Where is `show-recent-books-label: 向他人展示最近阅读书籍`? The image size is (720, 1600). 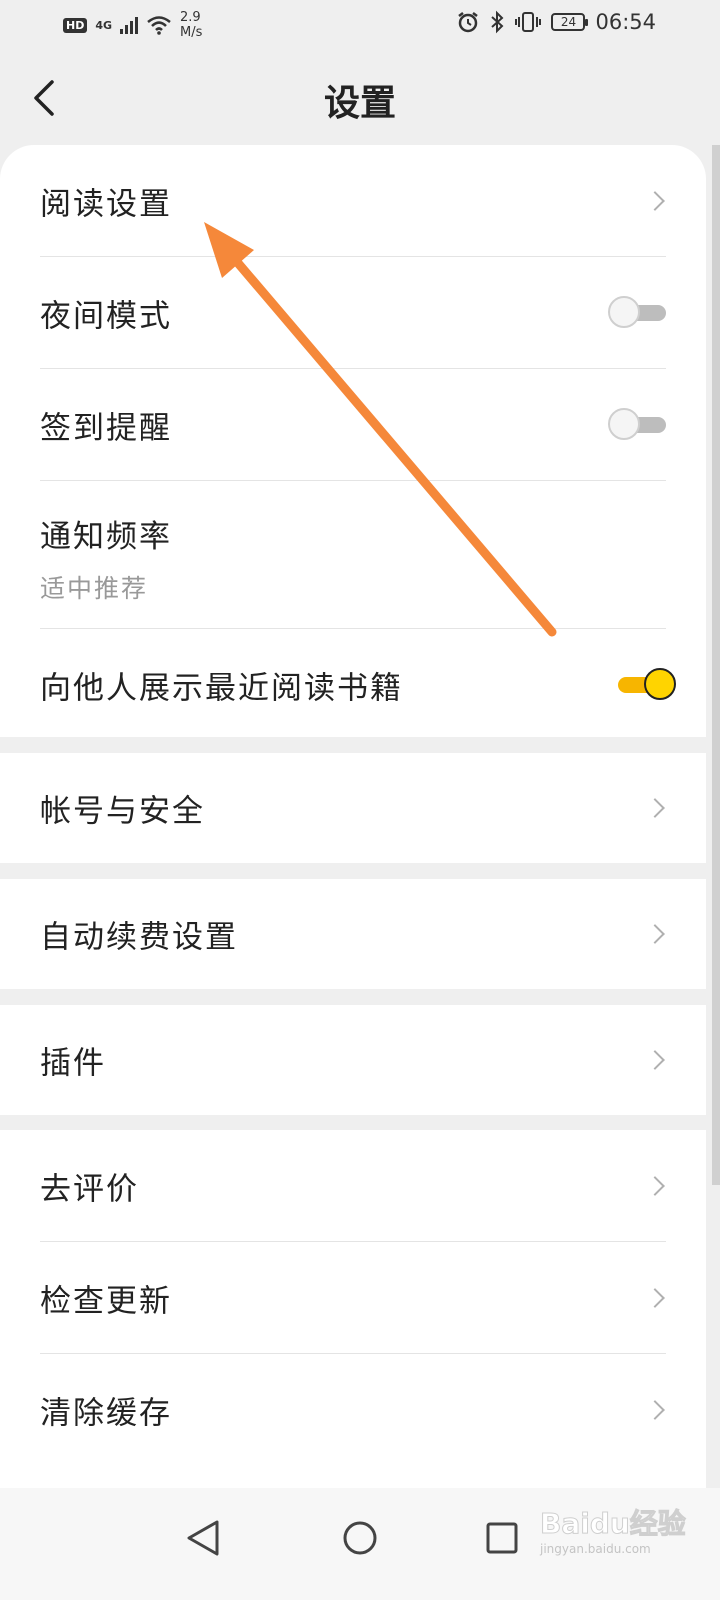
show-recent-books-label: 向他人展示最近阅读书籍 is located at coordinates (221, 688).